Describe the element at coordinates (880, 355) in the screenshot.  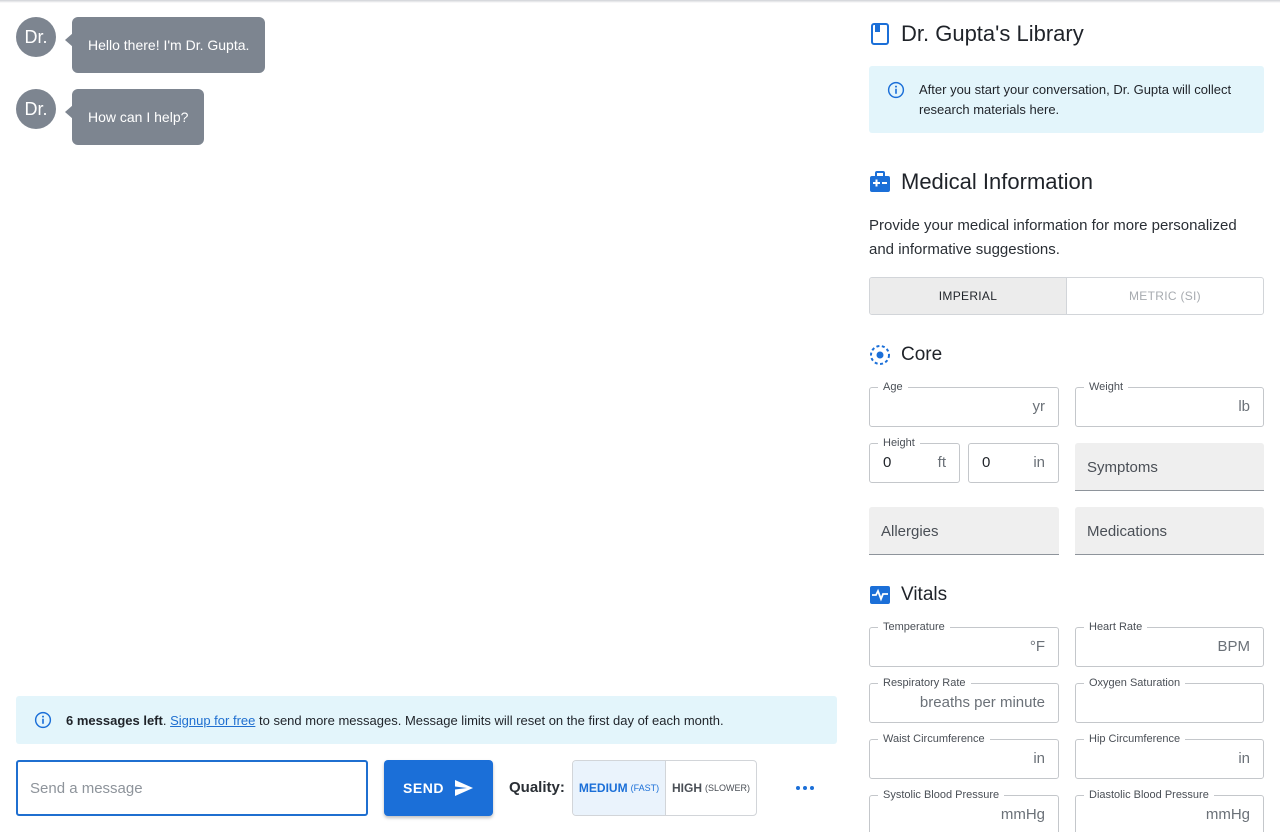
I see `target-icon` at that location.